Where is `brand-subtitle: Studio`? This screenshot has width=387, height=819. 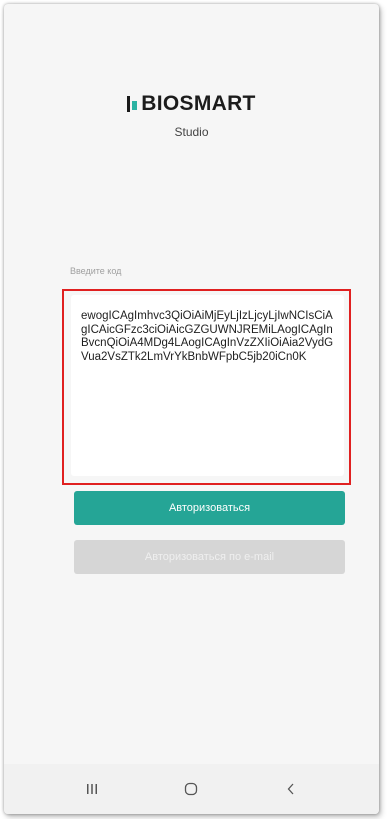 brand-subtitle: Studio is located at coordinates (191, 132).